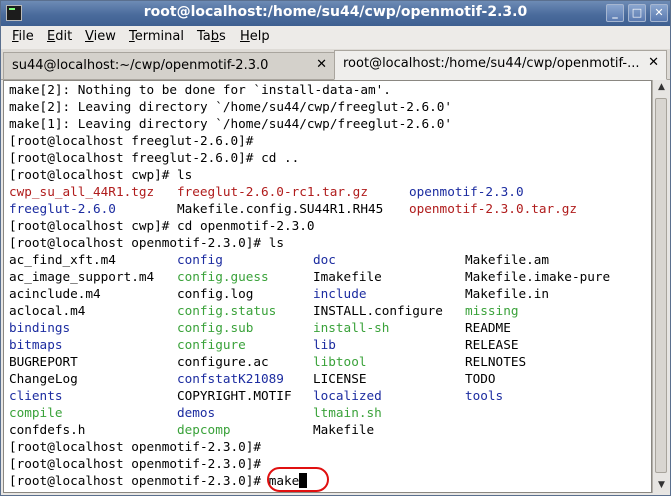  I want to click on ls-entry: clients, so click(36, 395).